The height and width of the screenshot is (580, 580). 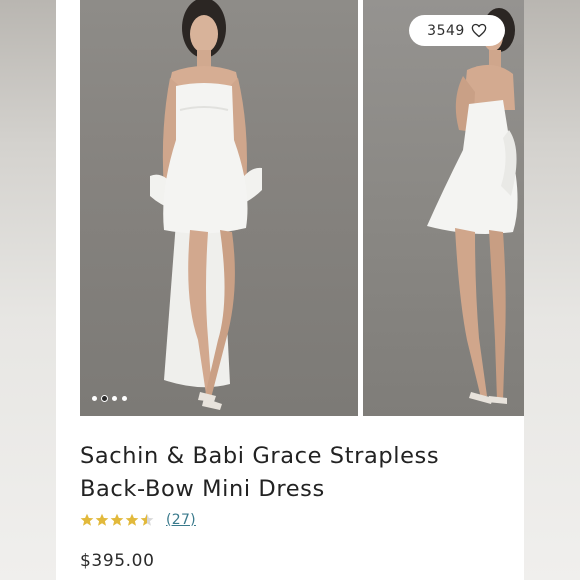 What do you see at coordinates (479, 30) in the screenshot?
I see `heart-icon` at bounding box center [479, 30].